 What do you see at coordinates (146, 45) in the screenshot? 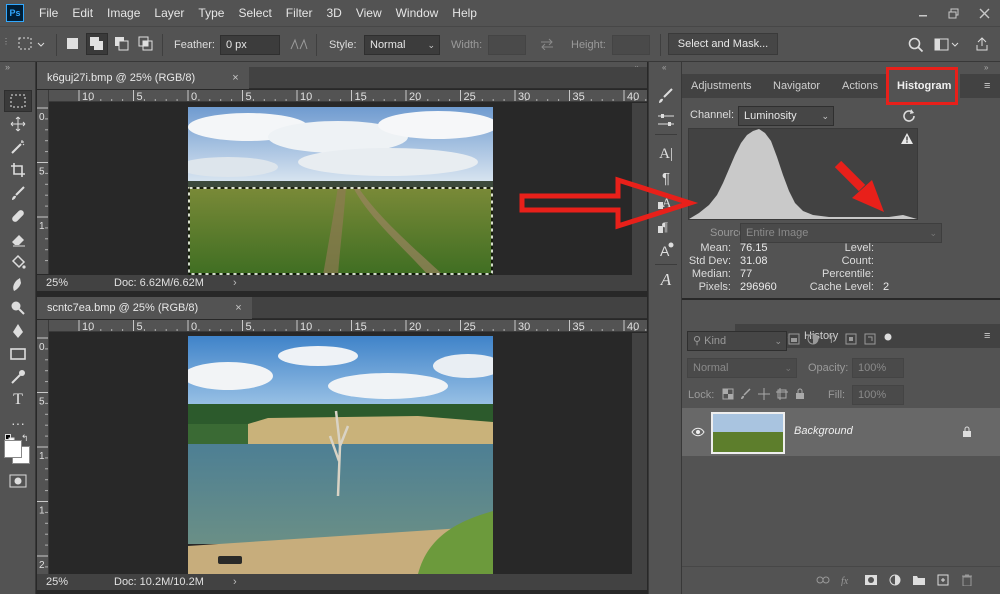
I see `intersect-selection-button` at bounding box center [146, 45].